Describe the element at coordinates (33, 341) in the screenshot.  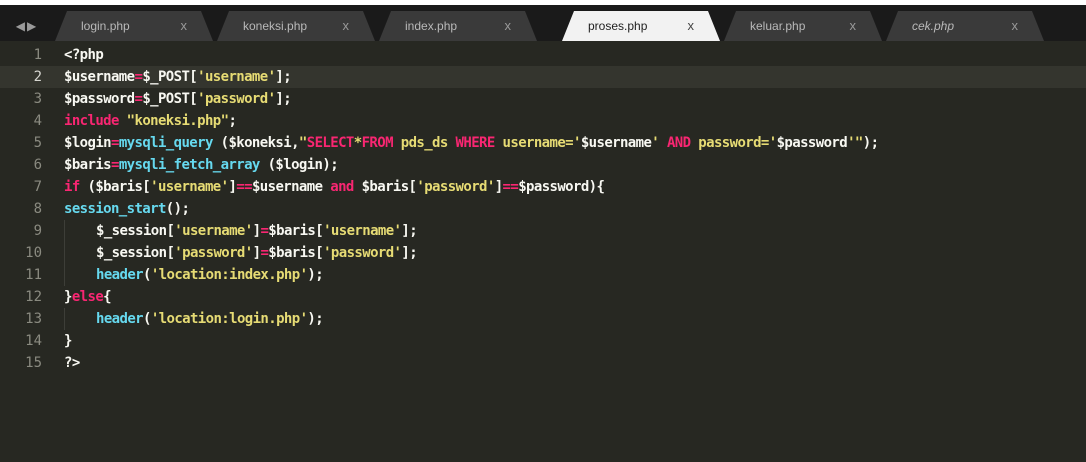
I see `line-number: 14` at that location.